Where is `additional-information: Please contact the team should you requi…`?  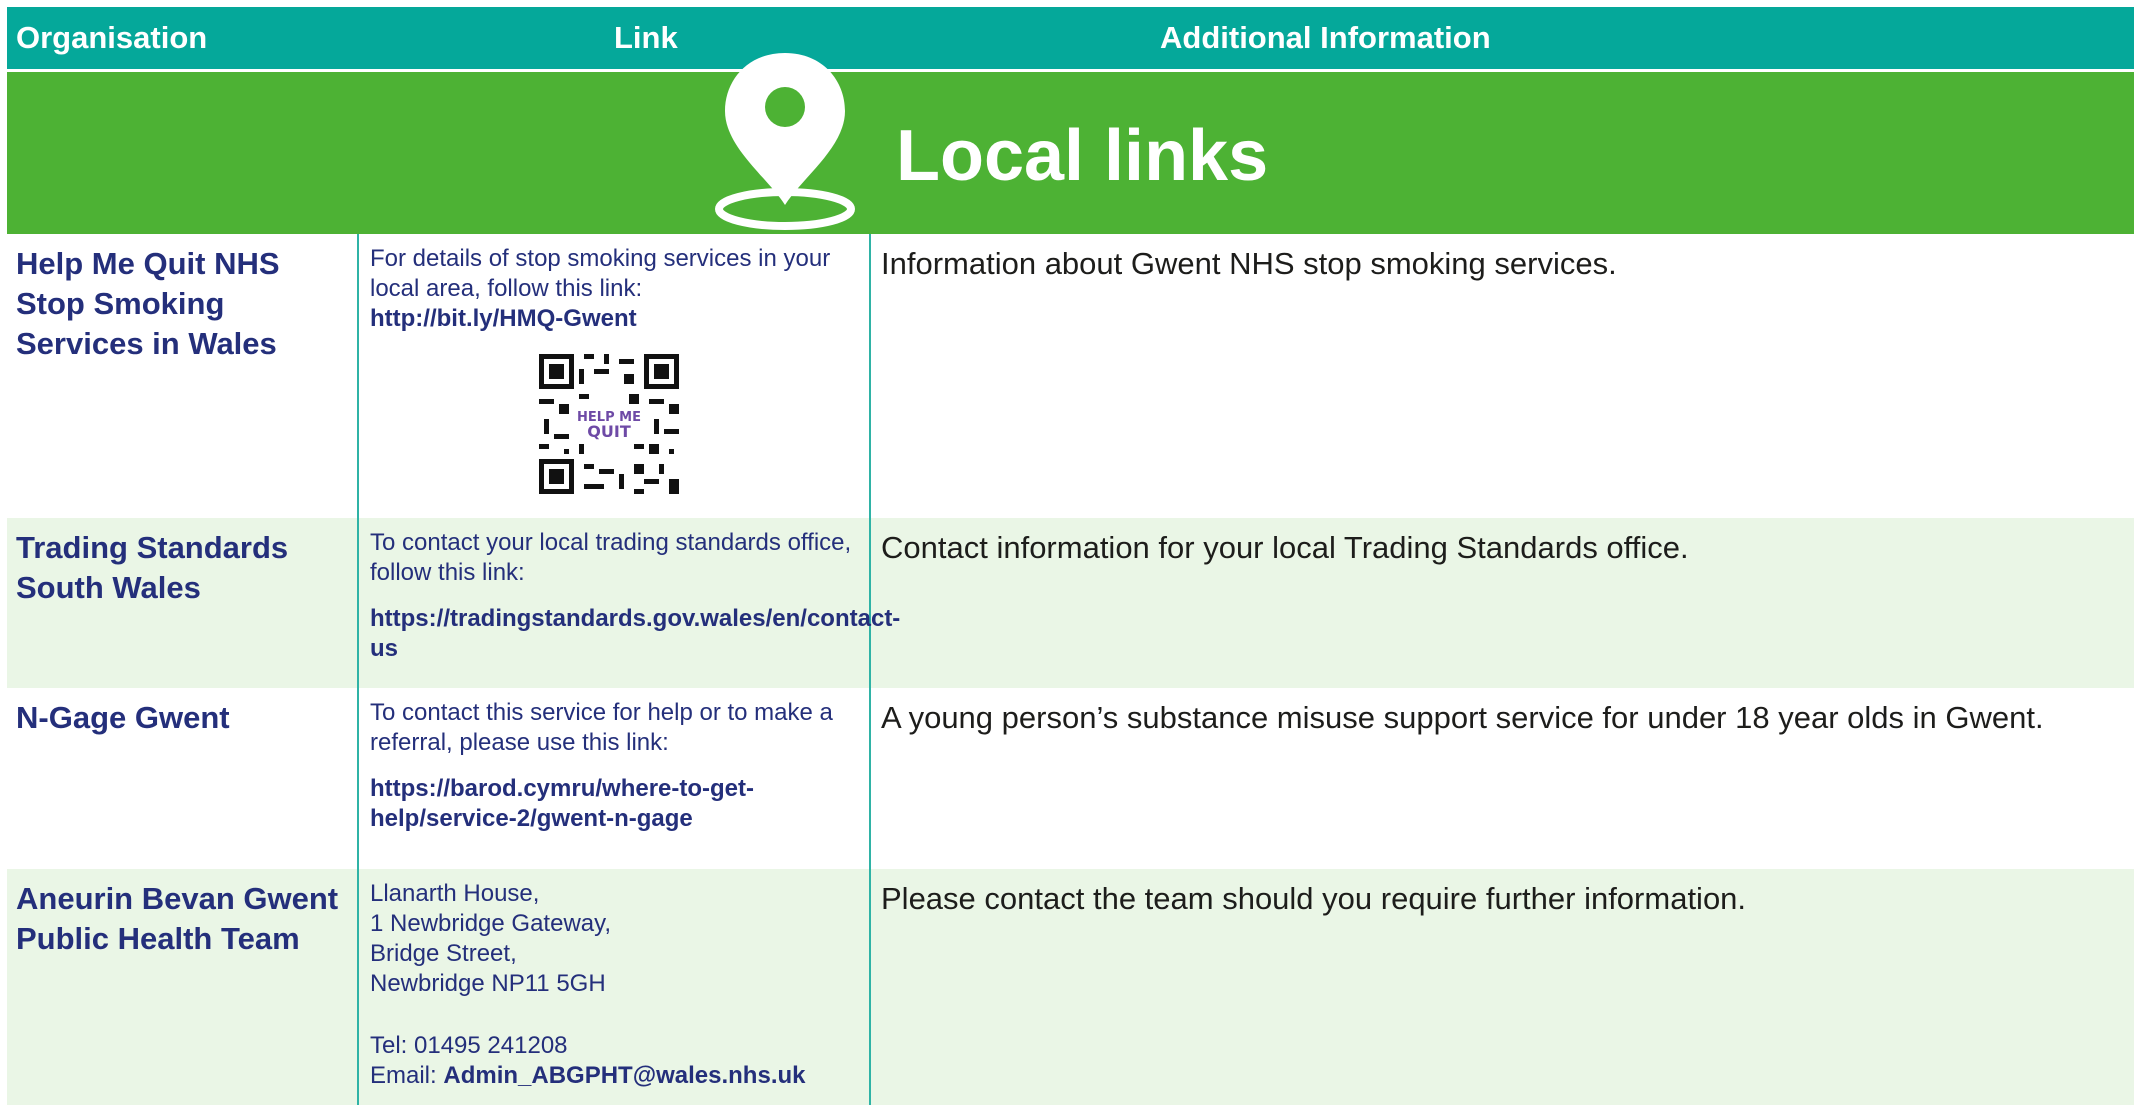 additional-information: Please contact the team should you requi… is located at coordinates (1314, 898).